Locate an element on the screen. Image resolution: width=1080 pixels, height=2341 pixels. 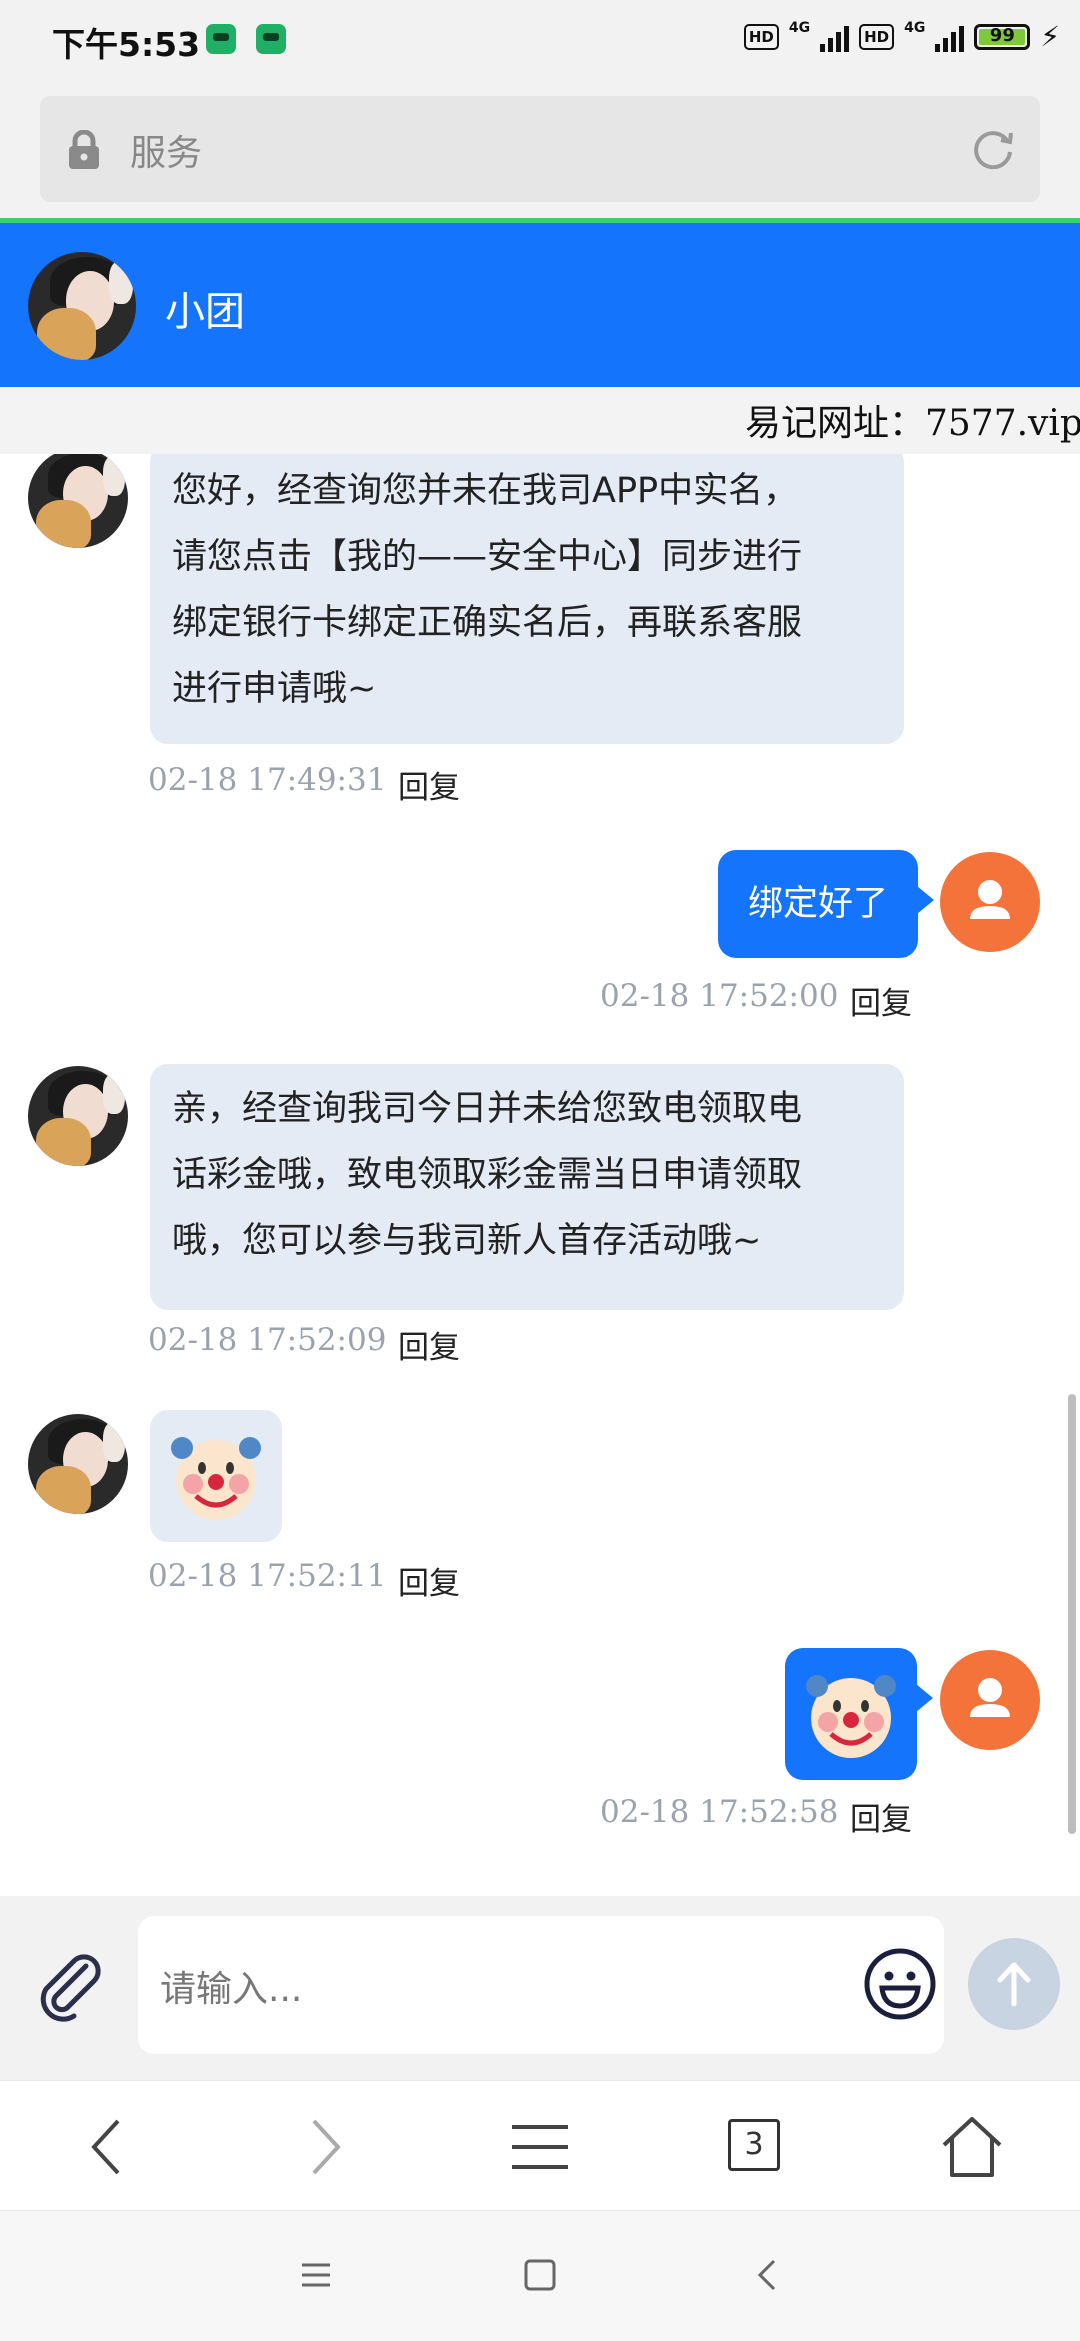
battery-icon: 99 is located at coordinates (1002, 36).